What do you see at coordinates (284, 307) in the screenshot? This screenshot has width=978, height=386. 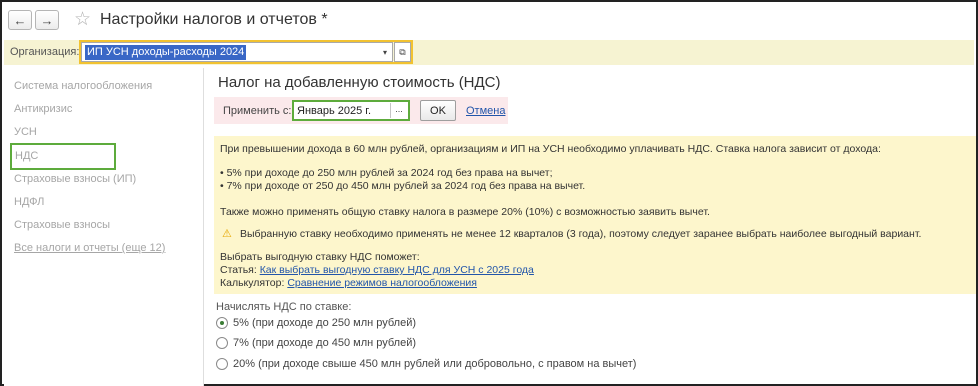 I see `vat-rate-label: Начислять НДС по ставке:` at bounding box center [284, 307].